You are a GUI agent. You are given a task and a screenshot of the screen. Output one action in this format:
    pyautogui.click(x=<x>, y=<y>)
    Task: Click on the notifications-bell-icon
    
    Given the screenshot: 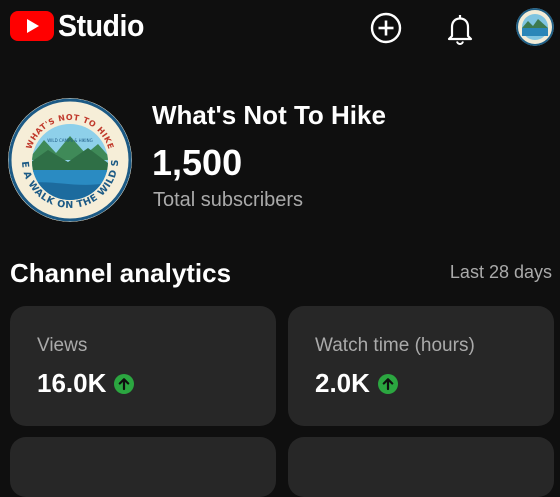 What is the action you would take?
    pyautogui.click(x=460, y=28)
    